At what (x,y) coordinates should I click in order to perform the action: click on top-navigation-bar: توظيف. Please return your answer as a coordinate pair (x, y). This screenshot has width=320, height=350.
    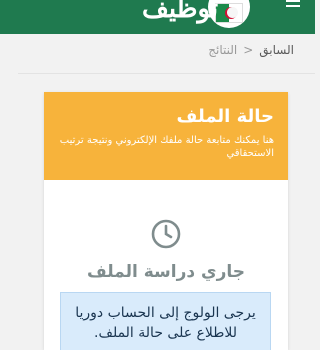
    Looking at the image, I should click on (157, 17).